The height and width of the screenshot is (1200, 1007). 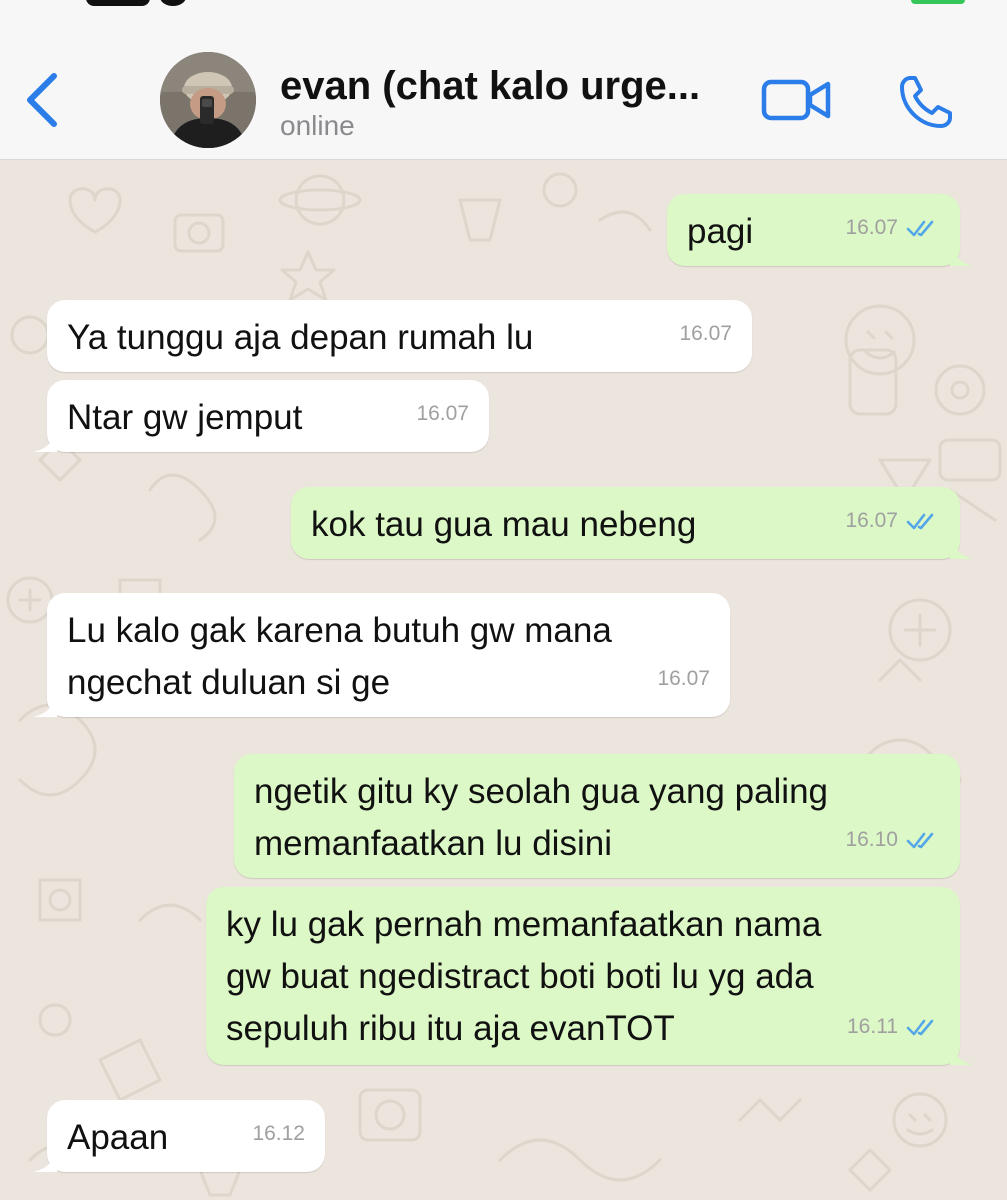 I want to click on message-meta: 16.11, so click(x=893, y=1027).